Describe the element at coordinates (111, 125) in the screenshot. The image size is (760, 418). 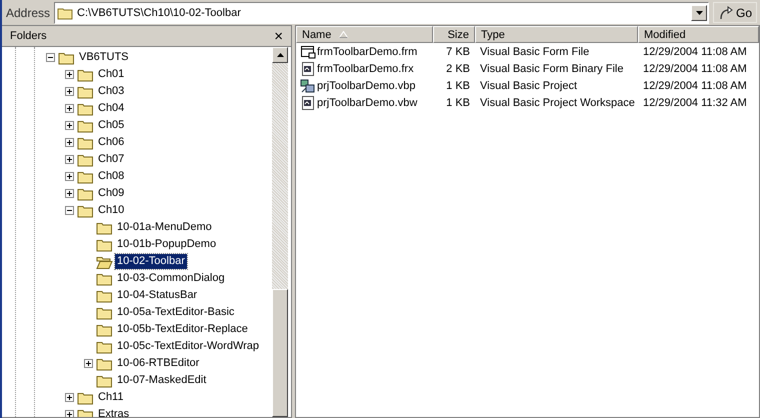
I see `folder-item: Ch05` at that location.